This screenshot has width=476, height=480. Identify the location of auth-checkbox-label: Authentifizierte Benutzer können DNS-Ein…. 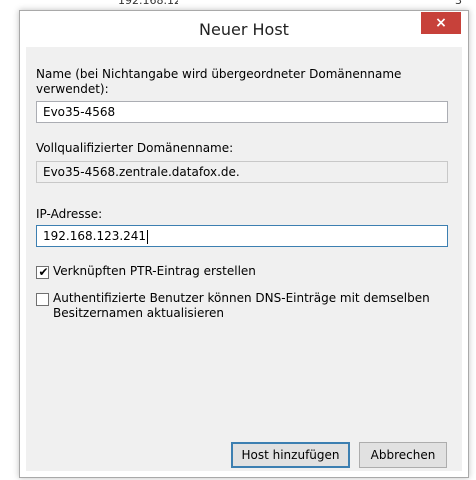
(241, 305).